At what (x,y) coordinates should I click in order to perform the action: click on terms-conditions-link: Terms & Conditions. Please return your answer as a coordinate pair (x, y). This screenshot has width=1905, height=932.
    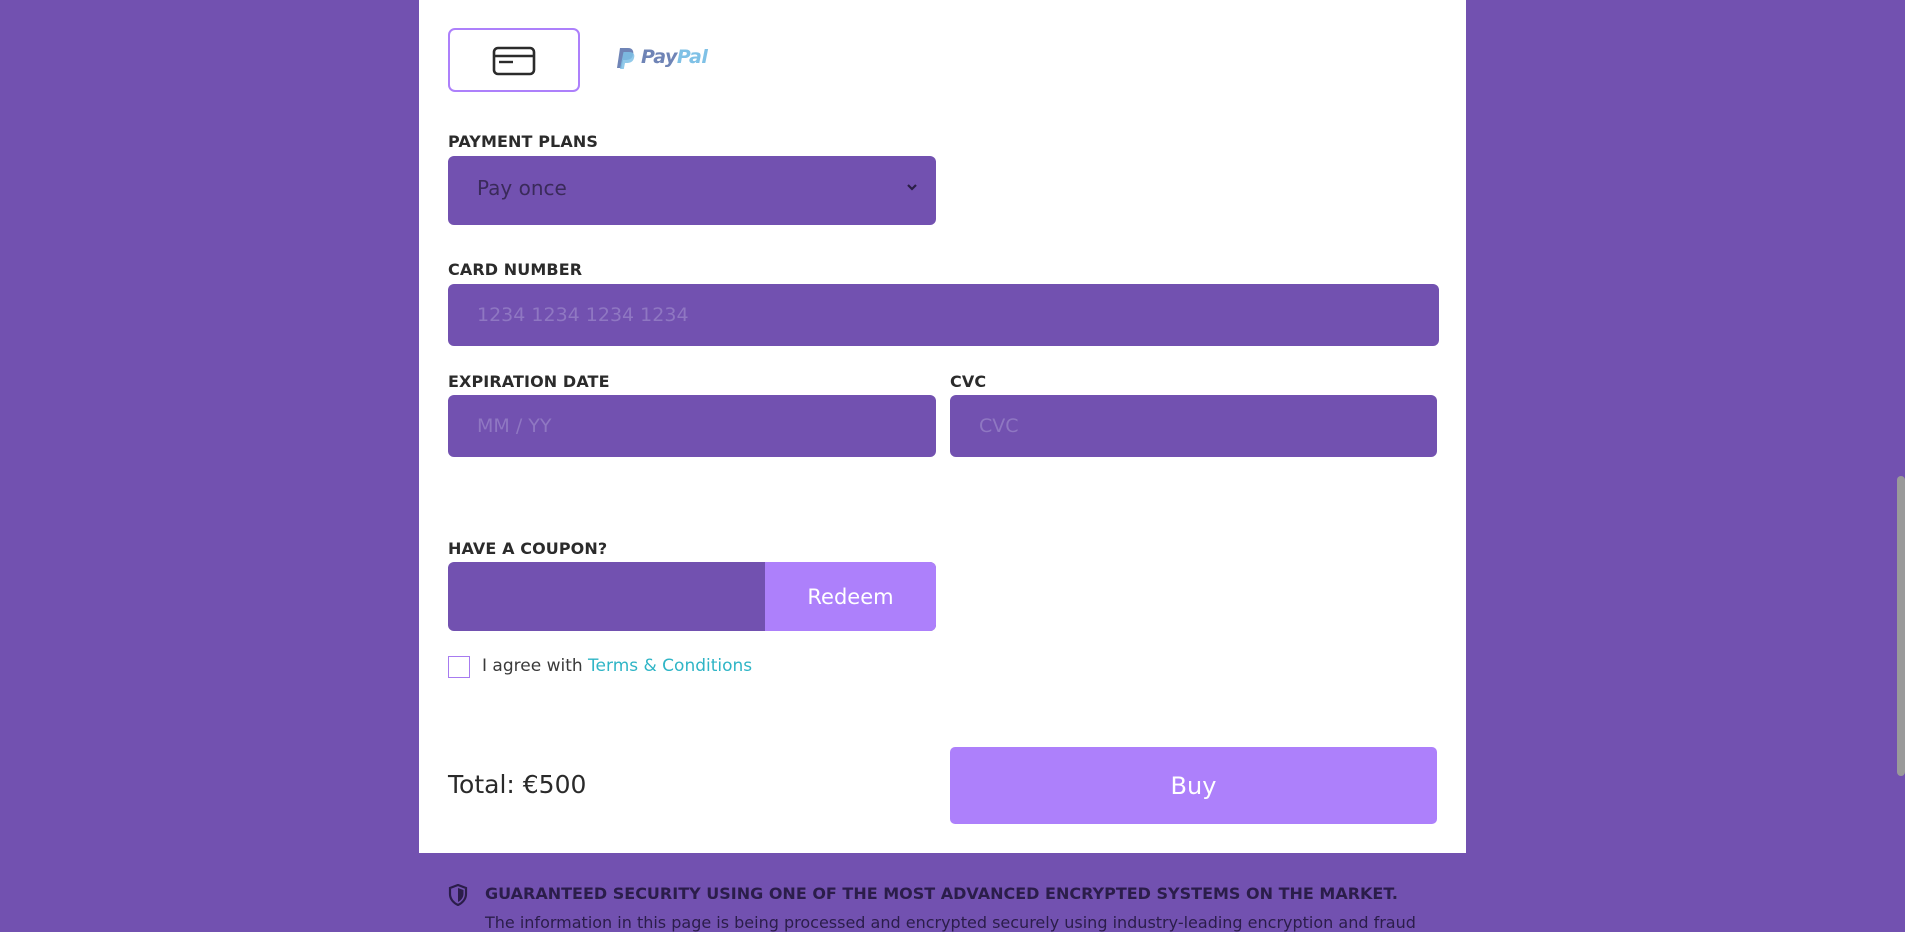
    Looking at the image, I should click on (670, 666).